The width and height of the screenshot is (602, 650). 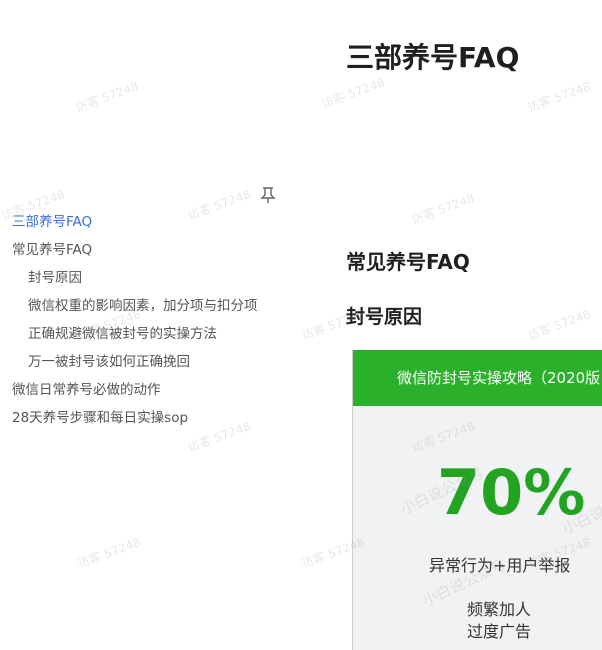 I want to click on toc-item-faq: 三部养号FAQ, so click(x=52, y=222).